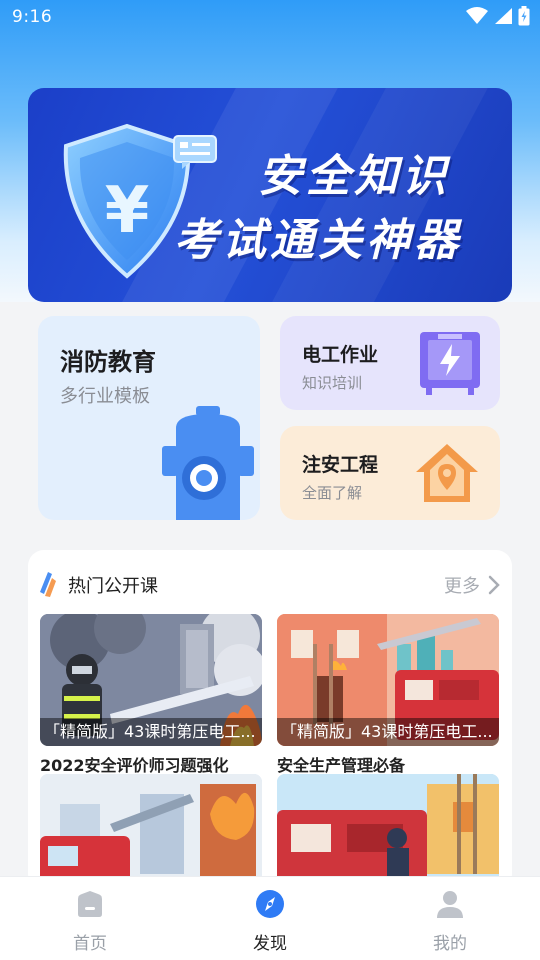  I want to click on category-title: 消防教育, so click(108, 362).